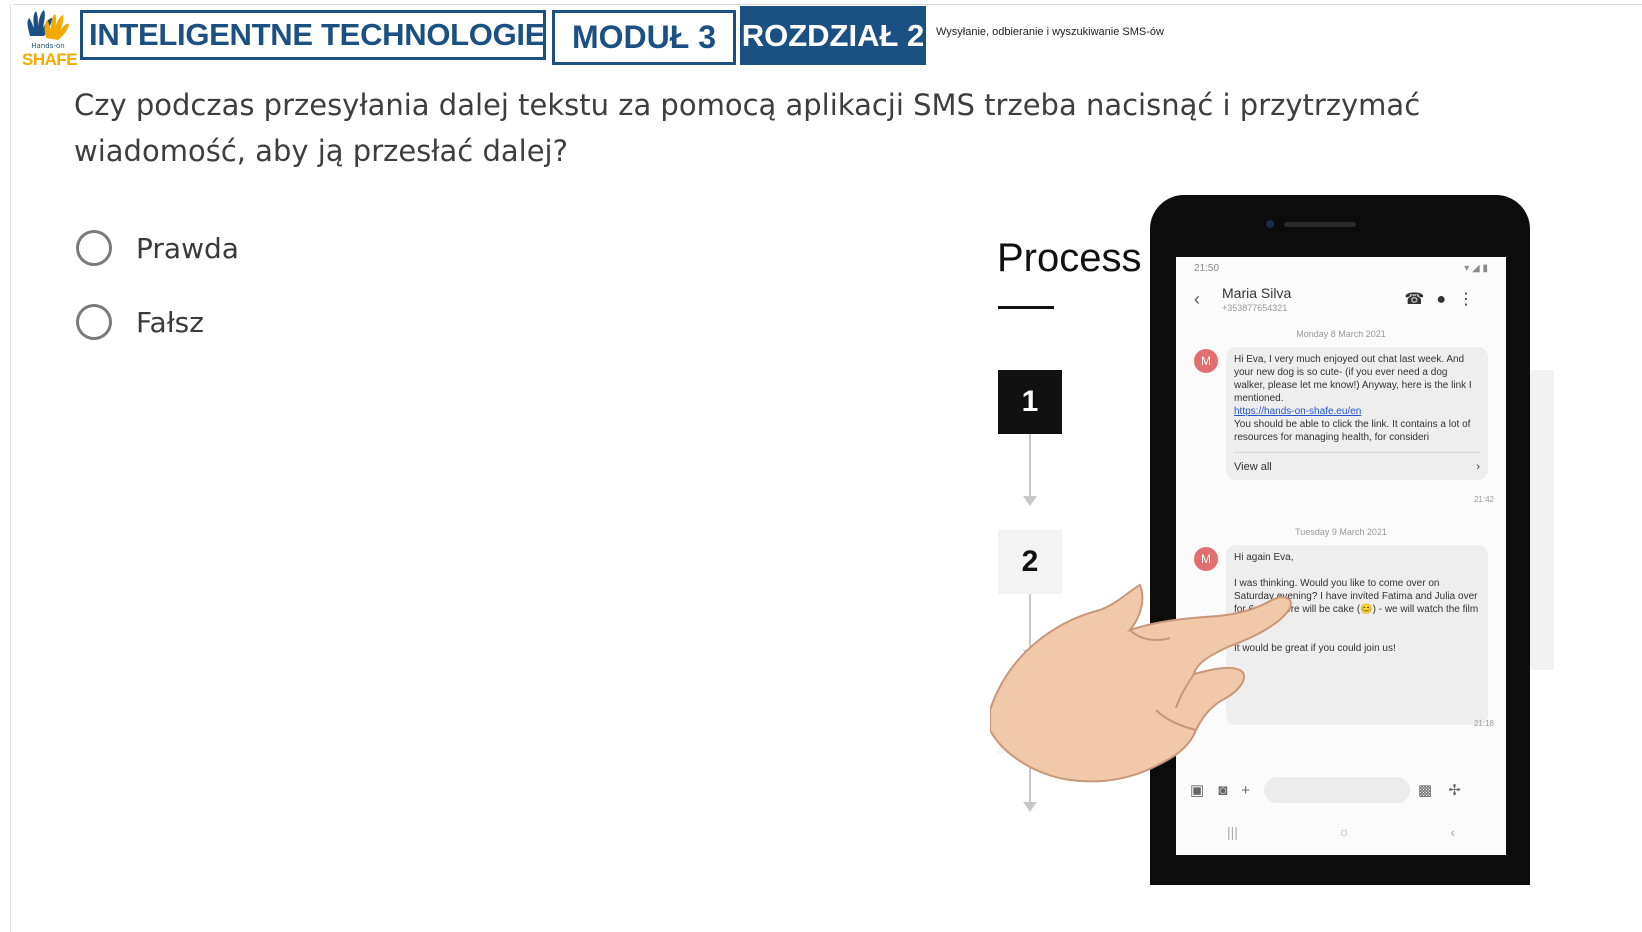 The width and height of the screenshot is (1642, 932). What do you see at coordinates (1425, 790) in the screenshot?
I see `sticker-icon: ▩` at bounding box center [1425, 790].